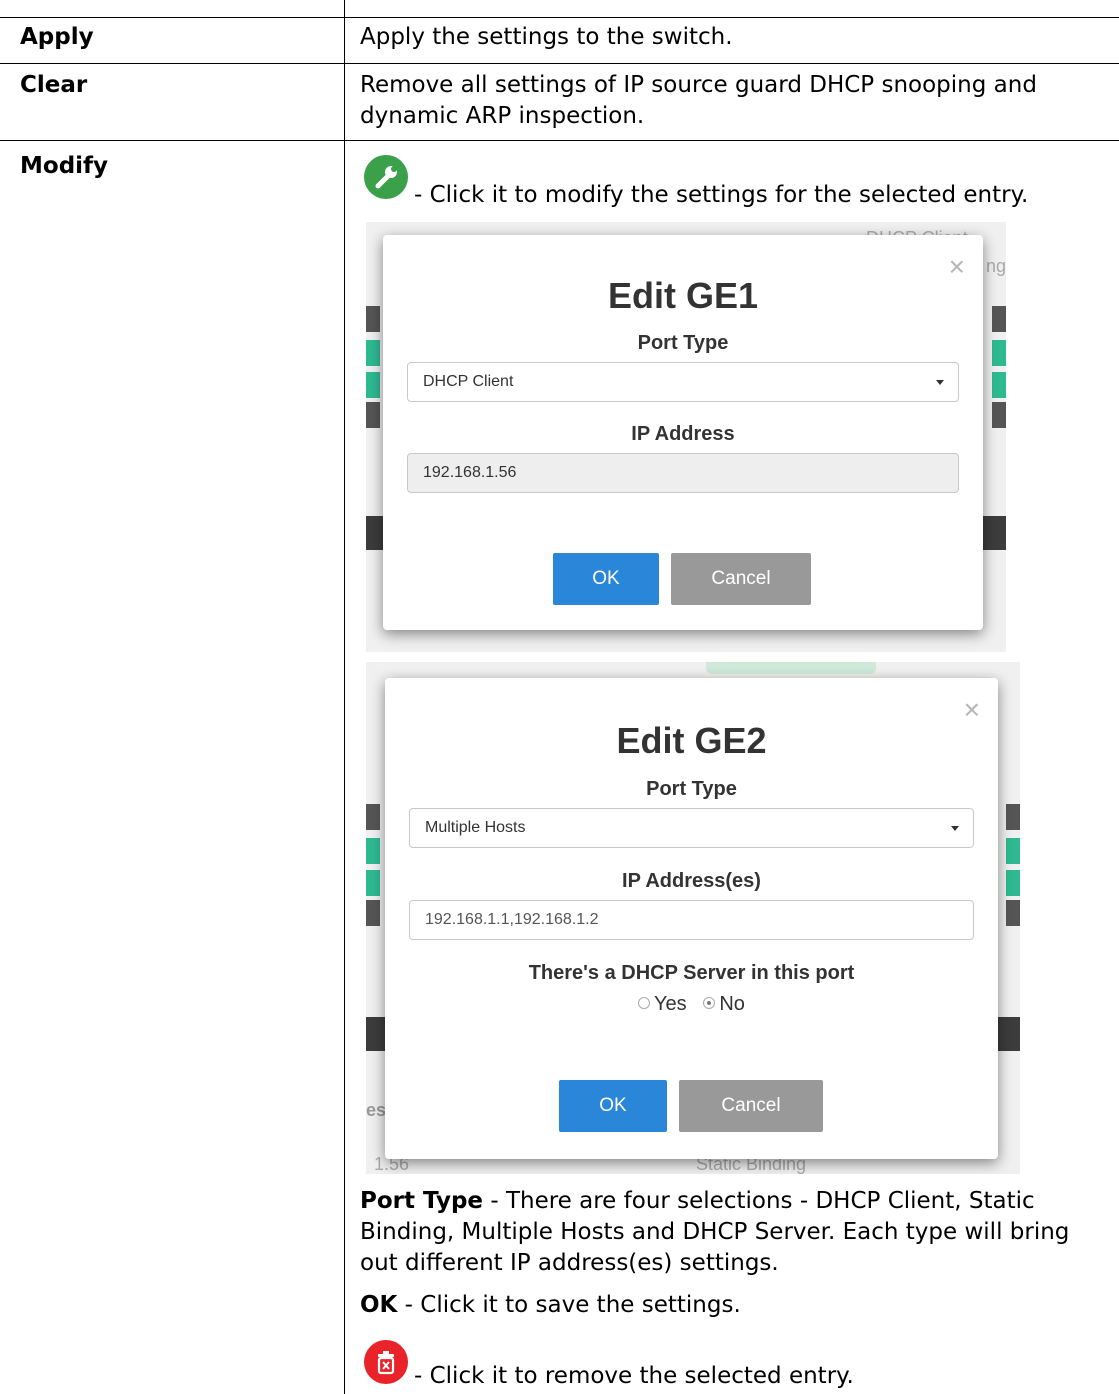  What do you see at coordinates (470, 472) in the screenshot?
I see `ip-address-value: 192.168.1.56` at bounding box center [470, 472].